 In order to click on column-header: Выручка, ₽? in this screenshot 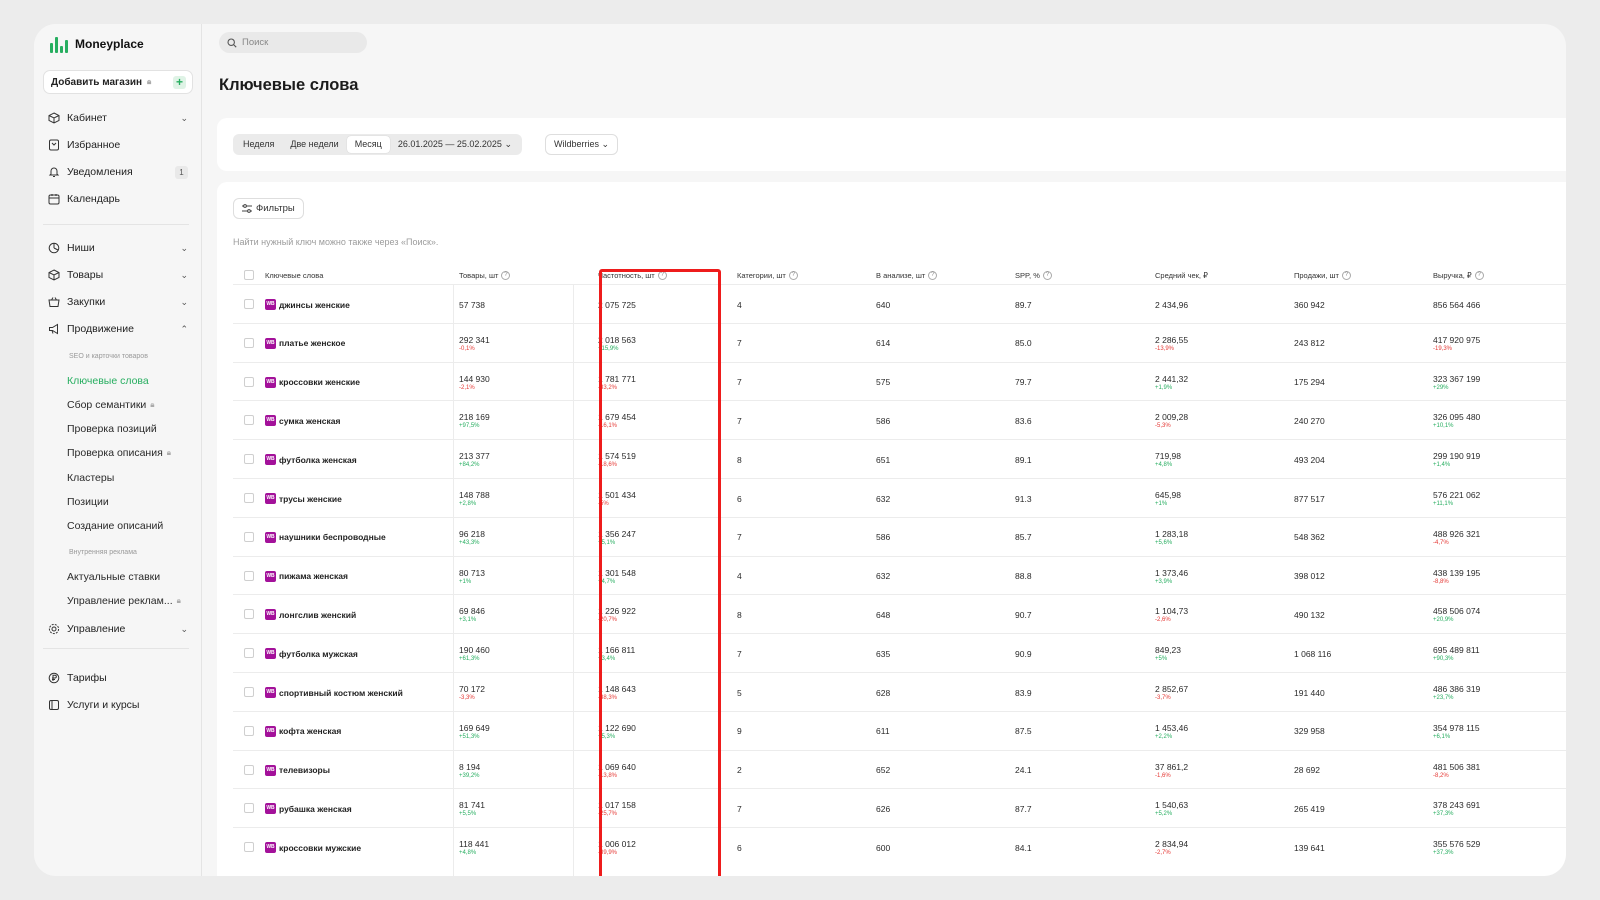, I will do `click(1458, 275)`.